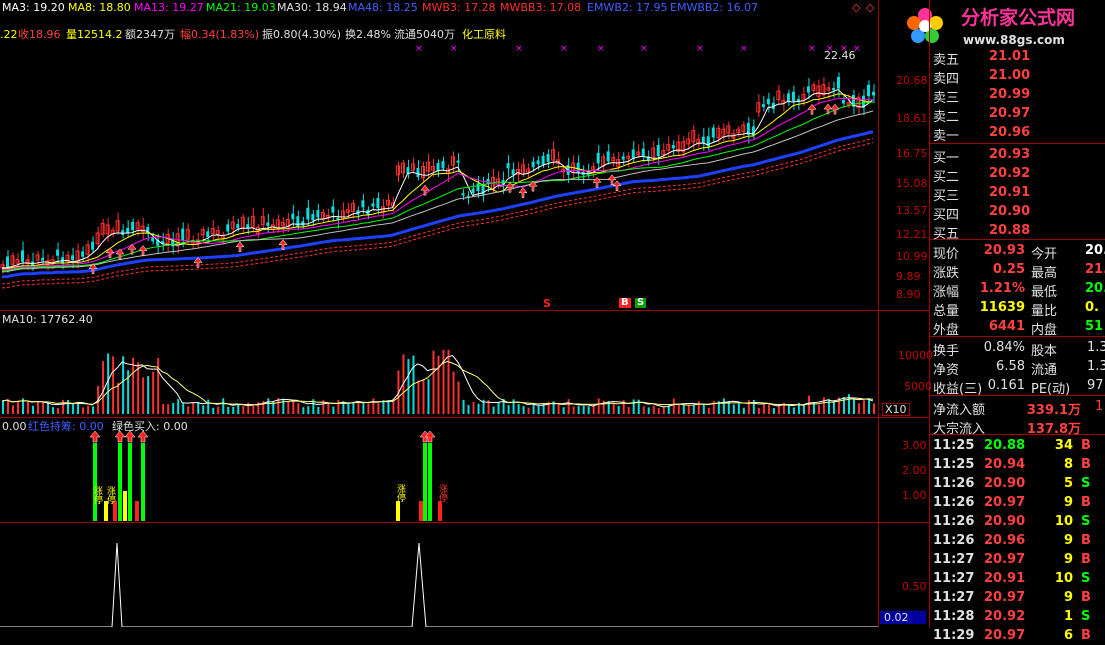 The width and height of the screenshot is (1105, 645). Describe the element at coordinates (1053, 429) in the screenshot. I see `flow-value: 137.8万` at that location.